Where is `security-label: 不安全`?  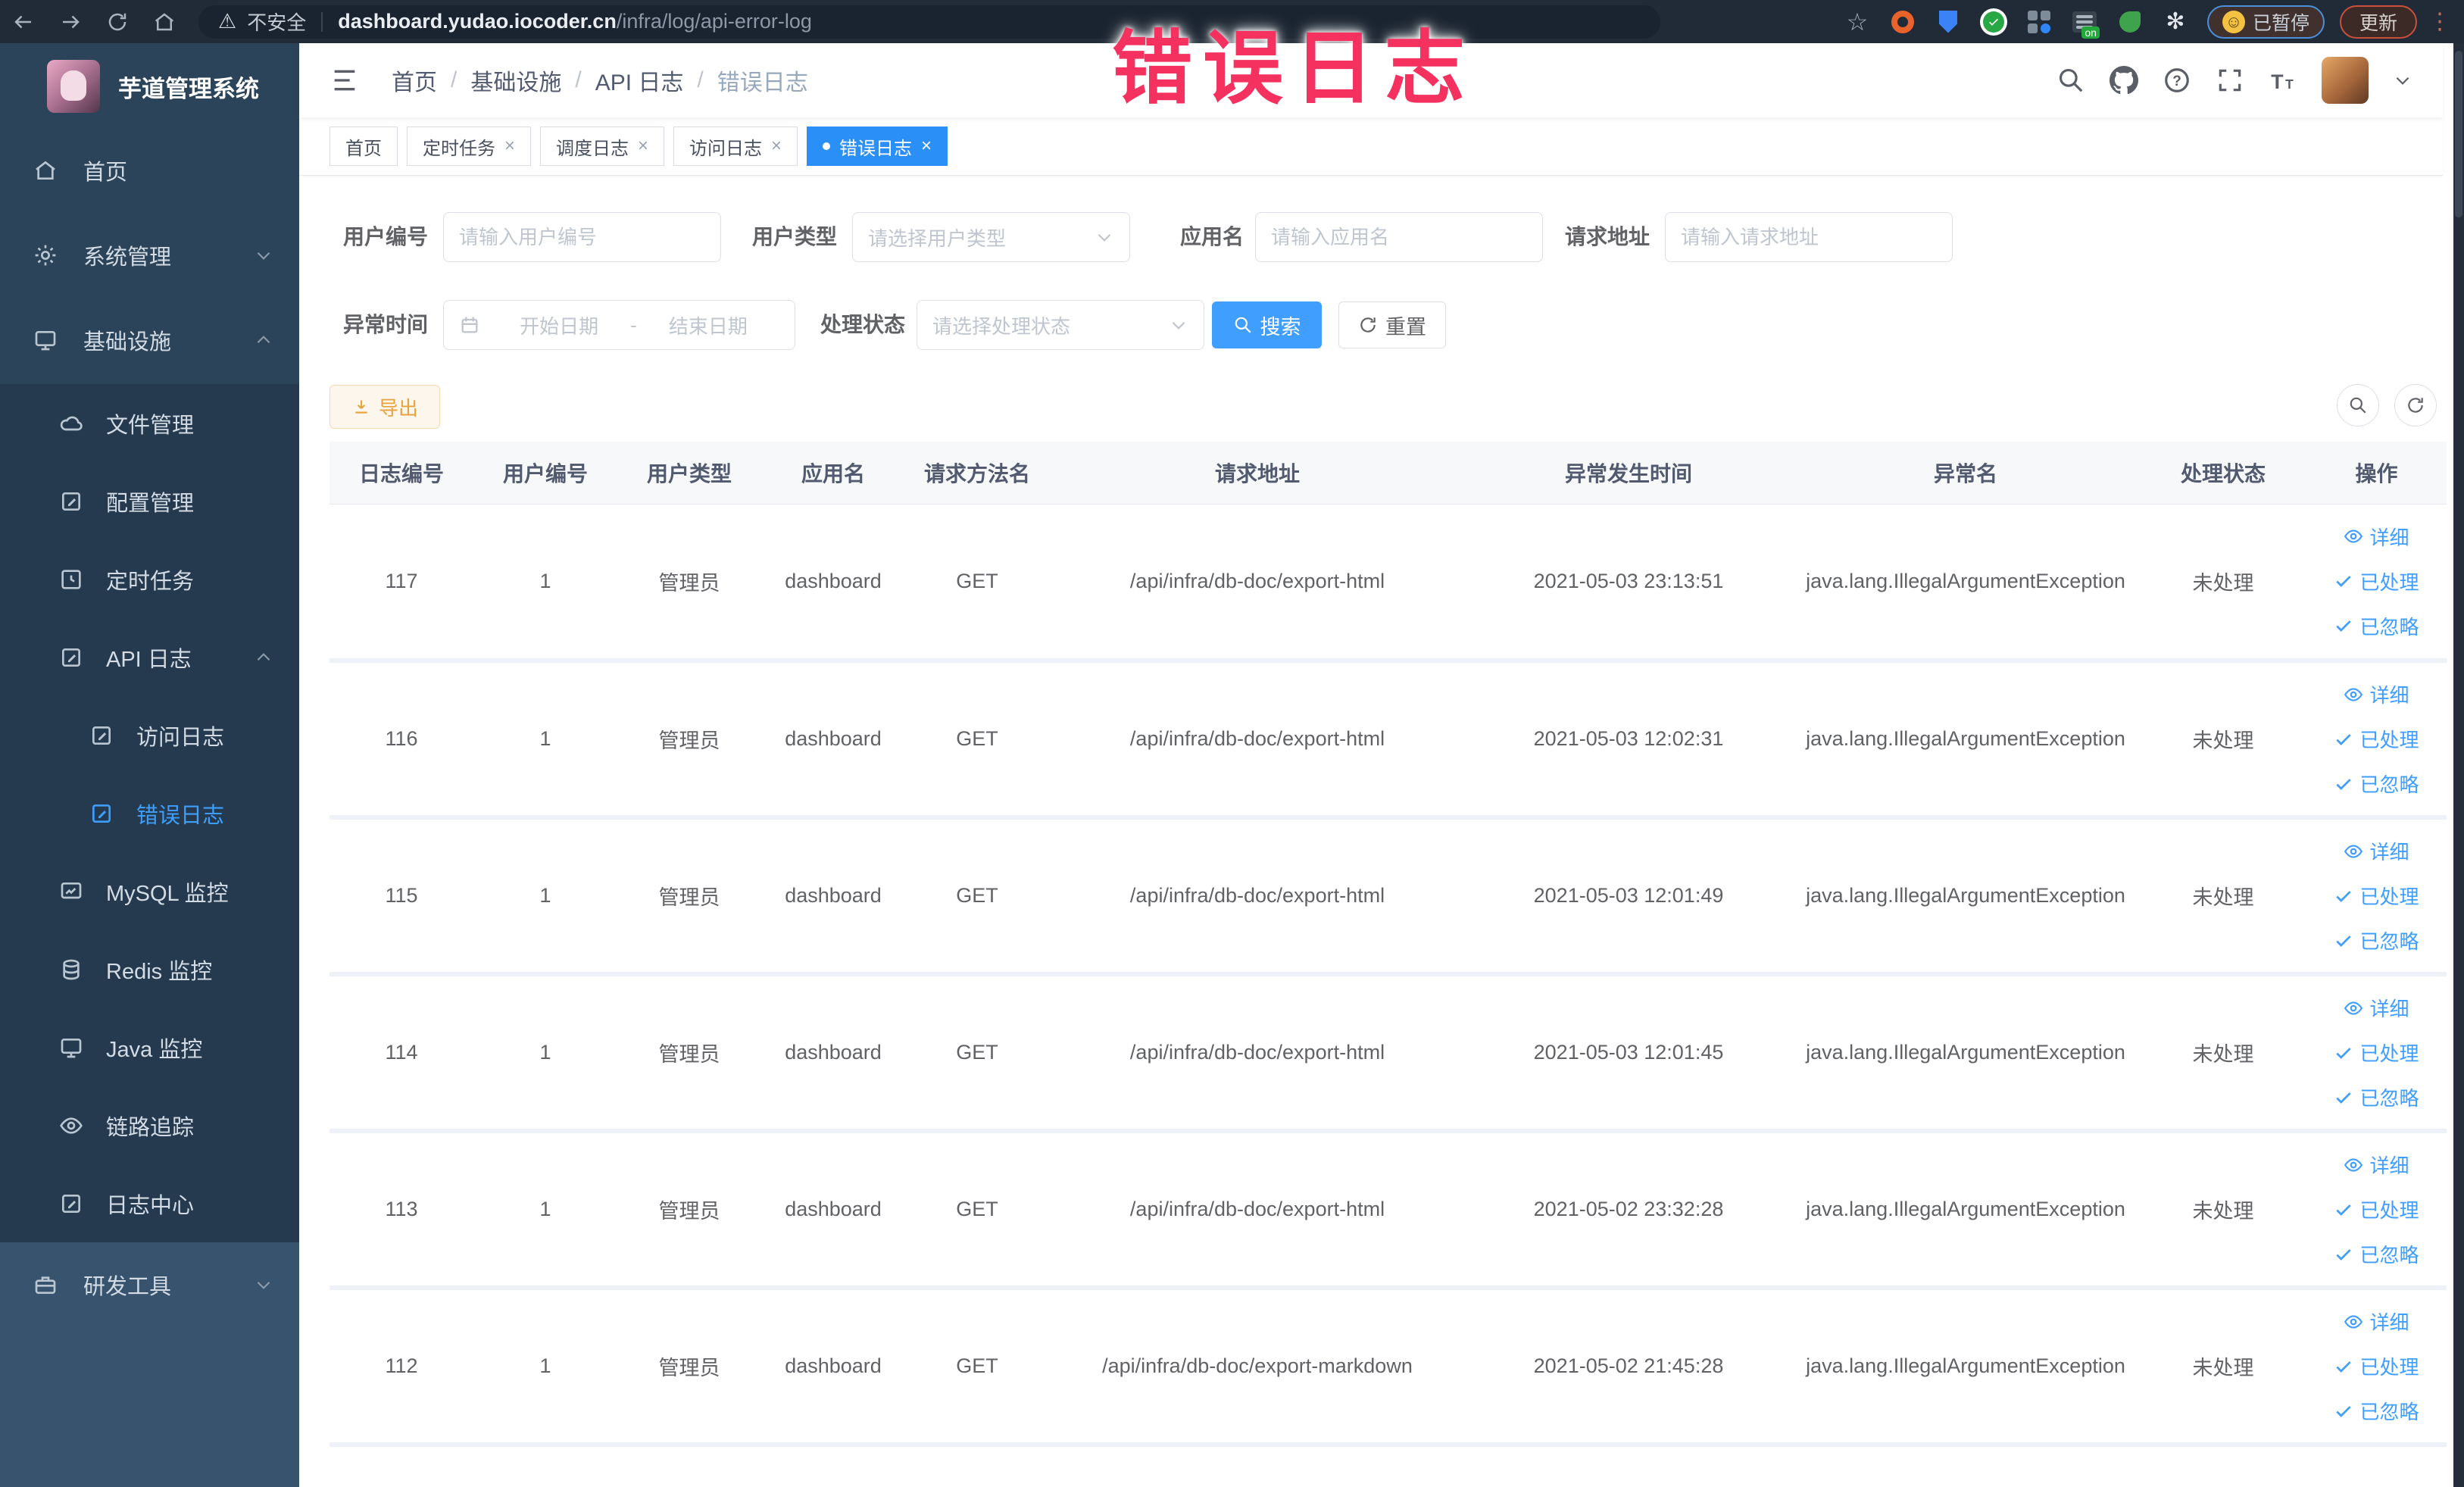 security-label: 不安全 is located at coordinates (276, 22).